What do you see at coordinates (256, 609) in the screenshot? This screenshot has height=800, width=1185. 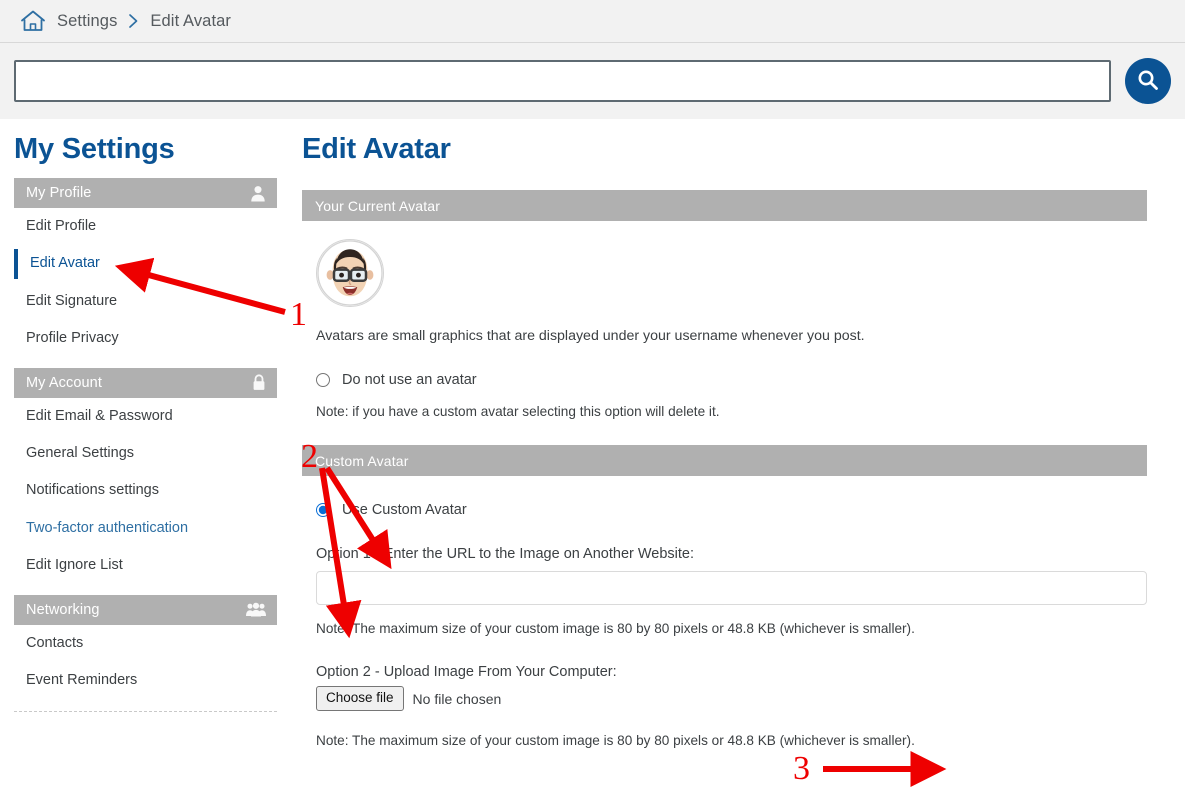 I see `group-icon` at bounding box center [256, 609].